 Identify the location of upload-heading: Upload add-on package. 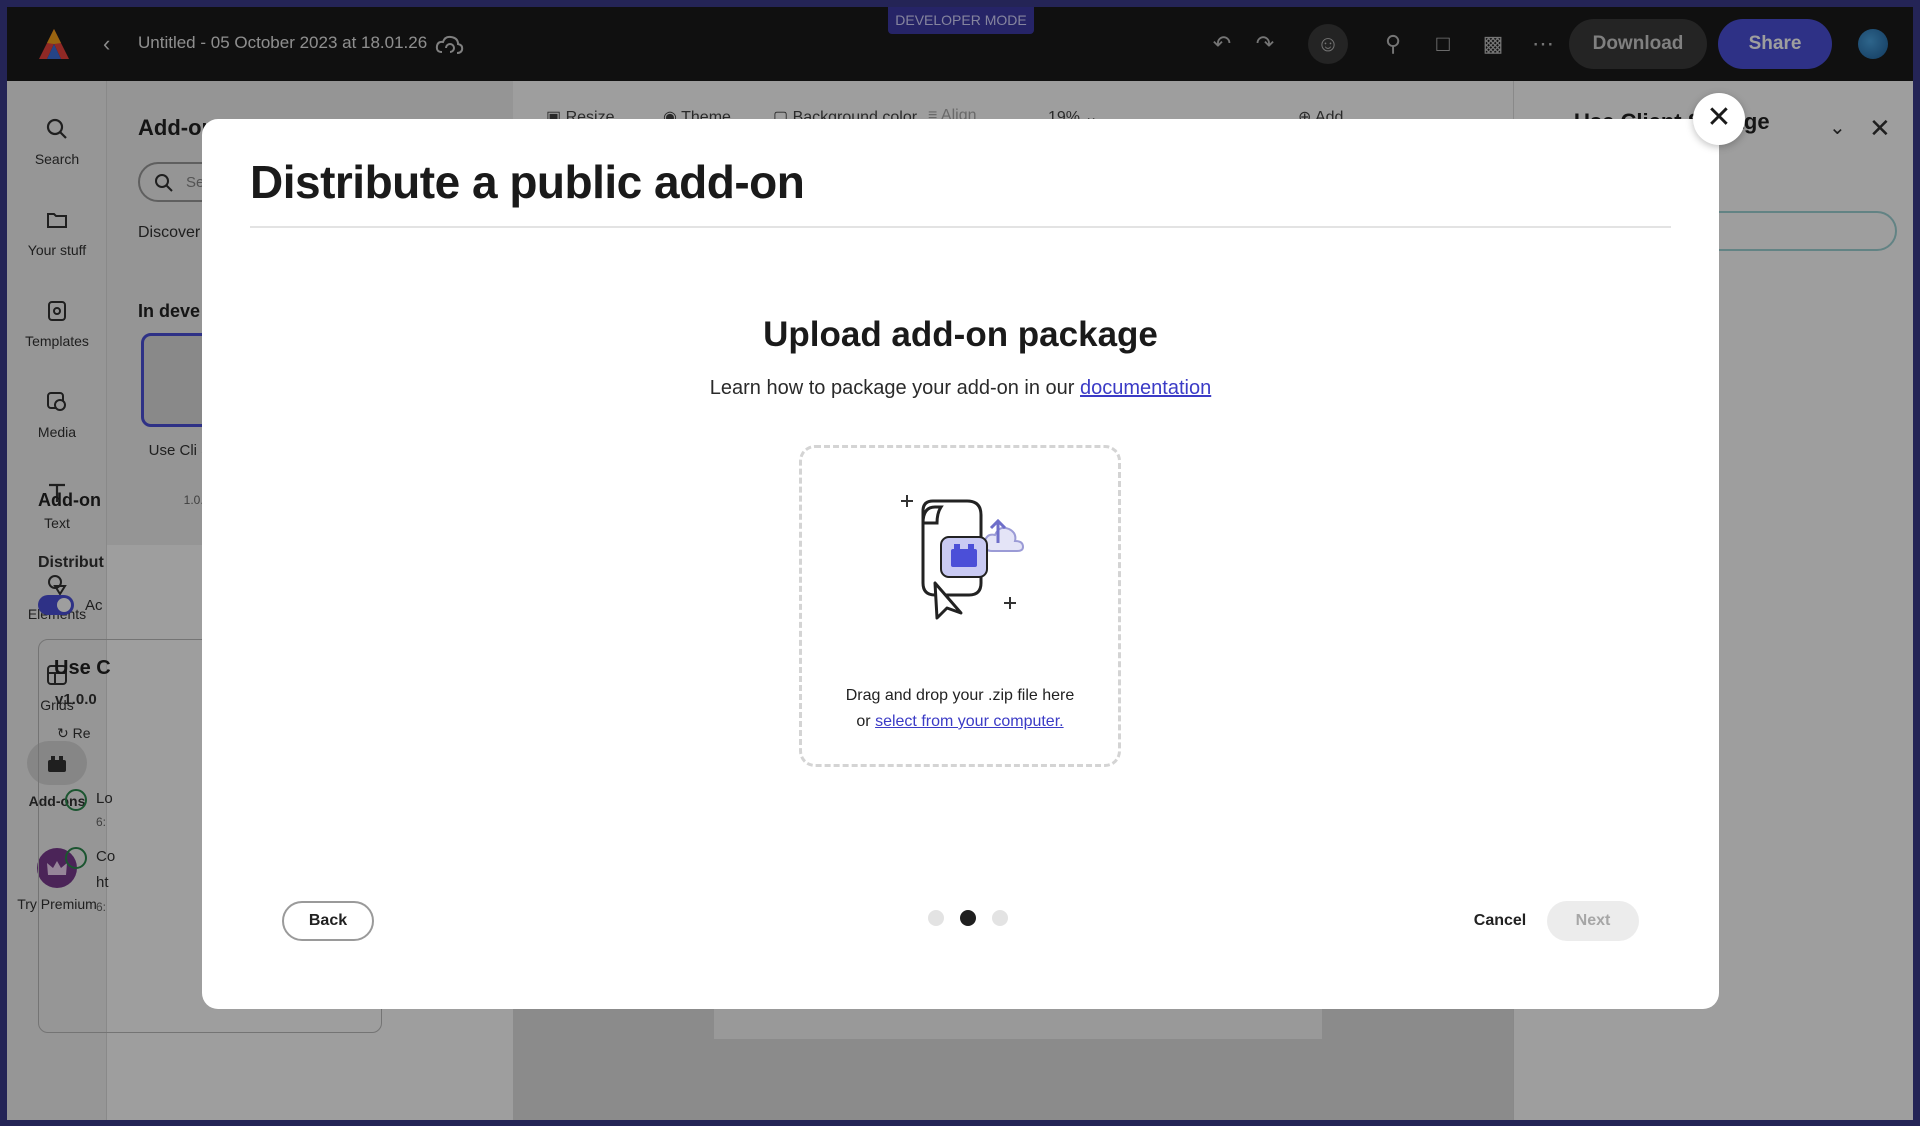
(960, 334).